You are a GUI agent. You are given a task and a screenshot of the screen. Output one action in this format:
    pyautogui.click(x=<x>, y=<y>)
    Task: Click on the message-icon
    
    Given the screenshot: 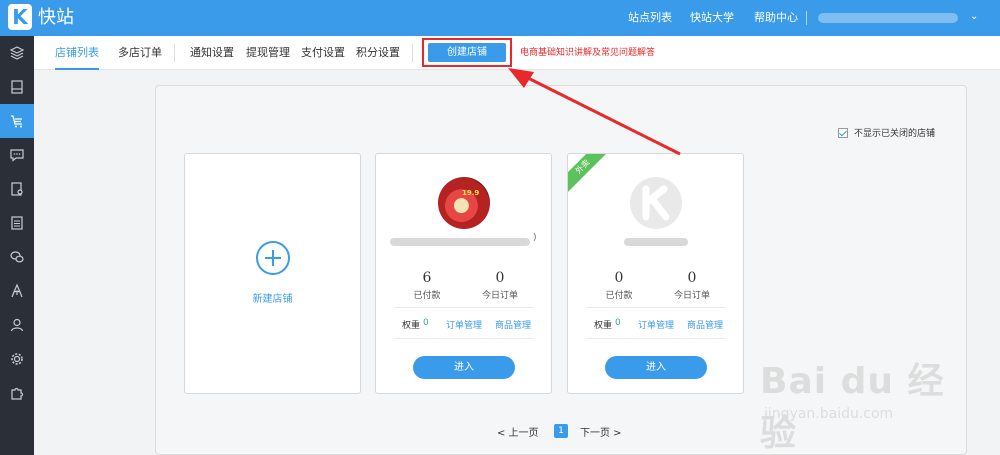 What is the action you would take?
    pyautogui.click(x=17, y=155)
    